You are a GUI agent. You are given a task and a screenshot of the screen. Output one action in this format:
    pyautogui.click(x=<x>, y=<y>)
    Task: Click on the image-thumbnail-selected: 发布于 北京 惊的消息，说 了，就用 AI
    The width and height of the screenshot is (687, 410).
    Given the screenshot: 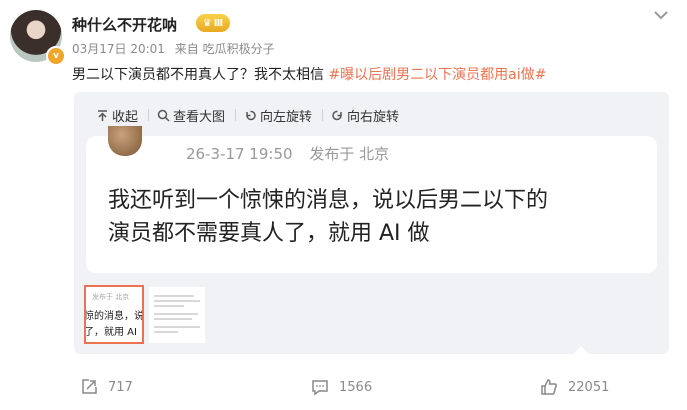 What is the action you would take?
    pyautogui.click(x=114, y=314)
    